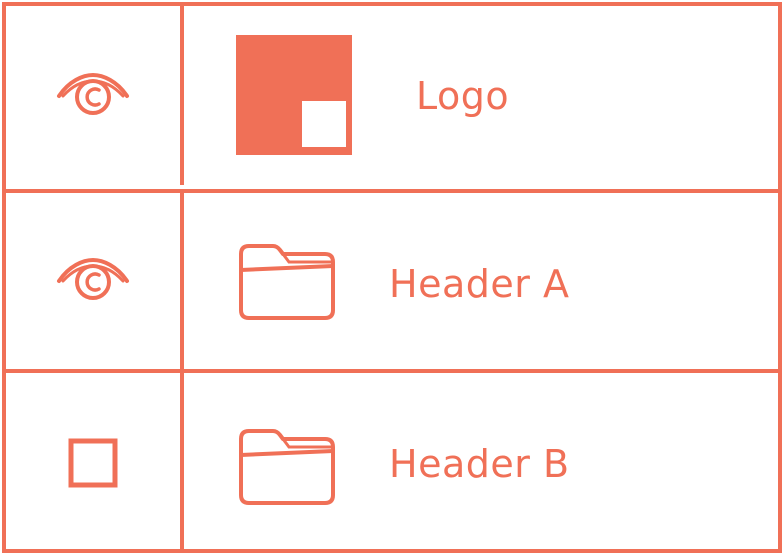 Image resolution: width=782 pixels, height=553 pixels. I want to click on visibility-toggle-header-a, so click(95, 281).